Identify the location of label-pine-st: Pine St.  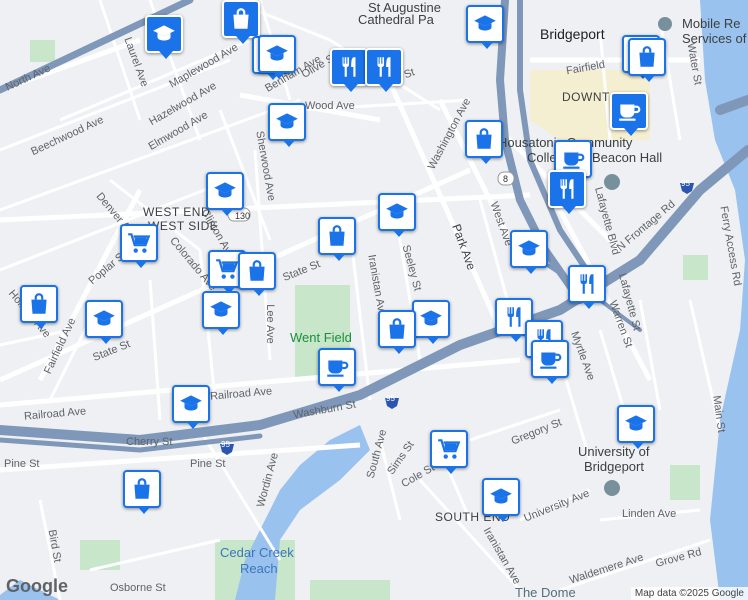
(22, 464).